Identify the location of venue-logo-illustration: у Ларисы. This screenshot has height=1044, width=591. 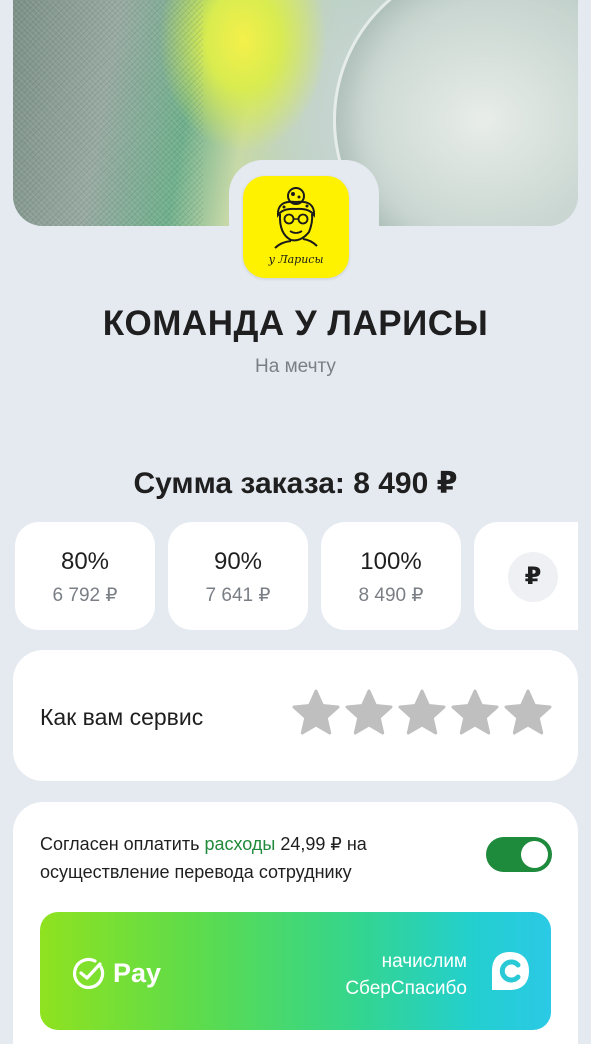
(296, 226).